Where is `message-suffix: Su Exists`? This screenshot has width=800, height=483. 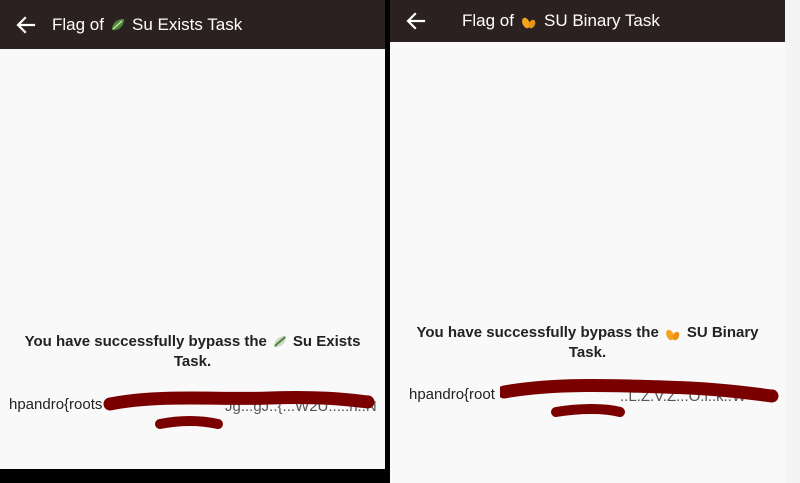
message-suffix: Su Exists is located at coordinates (326, 341).